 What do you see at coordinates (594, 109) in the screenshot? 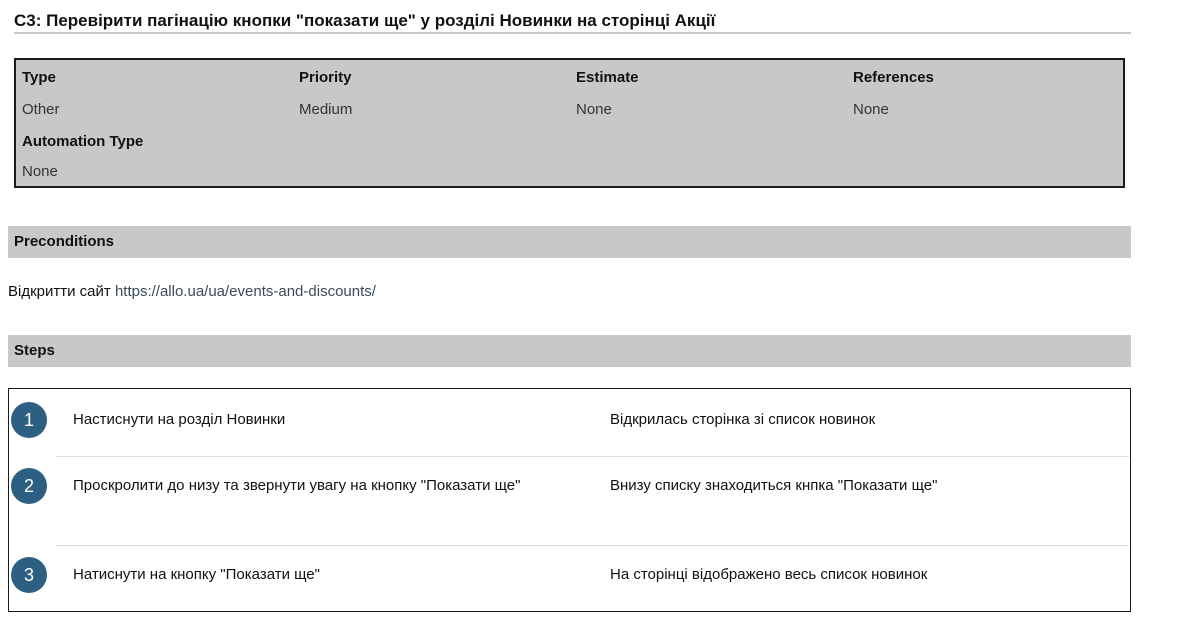
I see `estimate-value: None` at bounding box center [594, 109].